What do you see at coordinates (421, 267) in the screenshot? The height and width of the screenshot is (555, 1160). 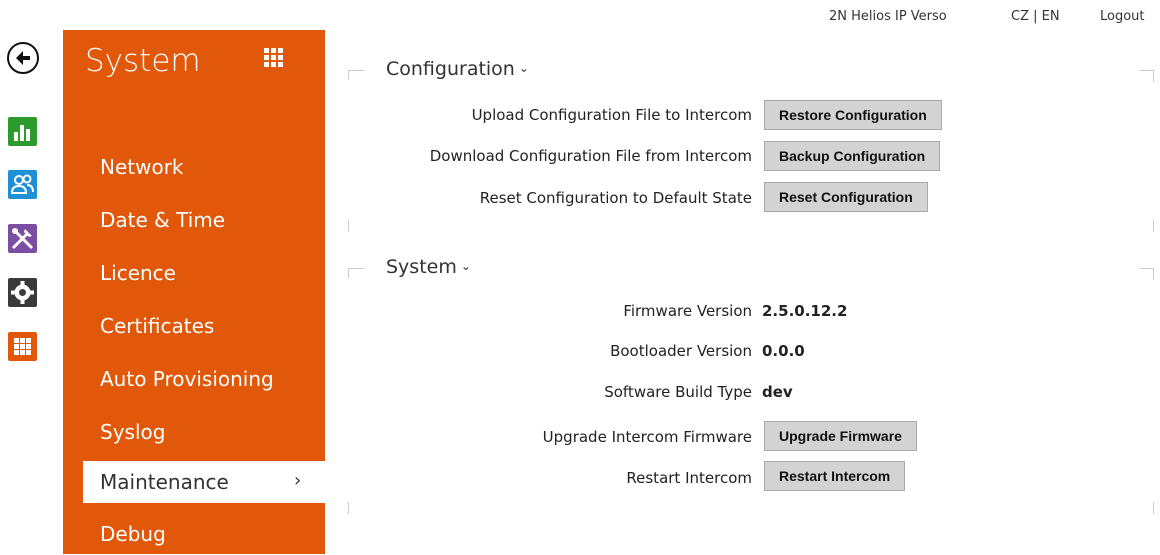 I see `section-title-text: System` at bounding box center [421, 267].